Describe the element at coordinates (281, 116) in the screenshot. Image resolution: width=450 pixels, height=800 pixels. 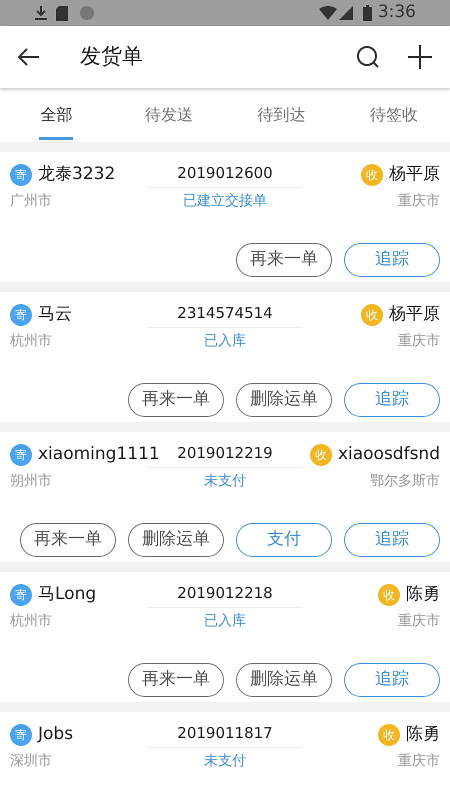
I see `filter-tab: 待到达` at that location.